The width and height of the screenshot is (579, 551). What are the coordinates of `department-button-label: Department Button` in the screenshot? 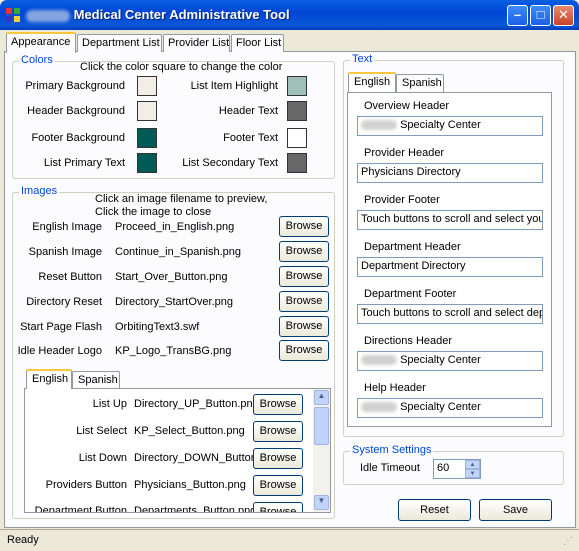 It's located at (80, 509).